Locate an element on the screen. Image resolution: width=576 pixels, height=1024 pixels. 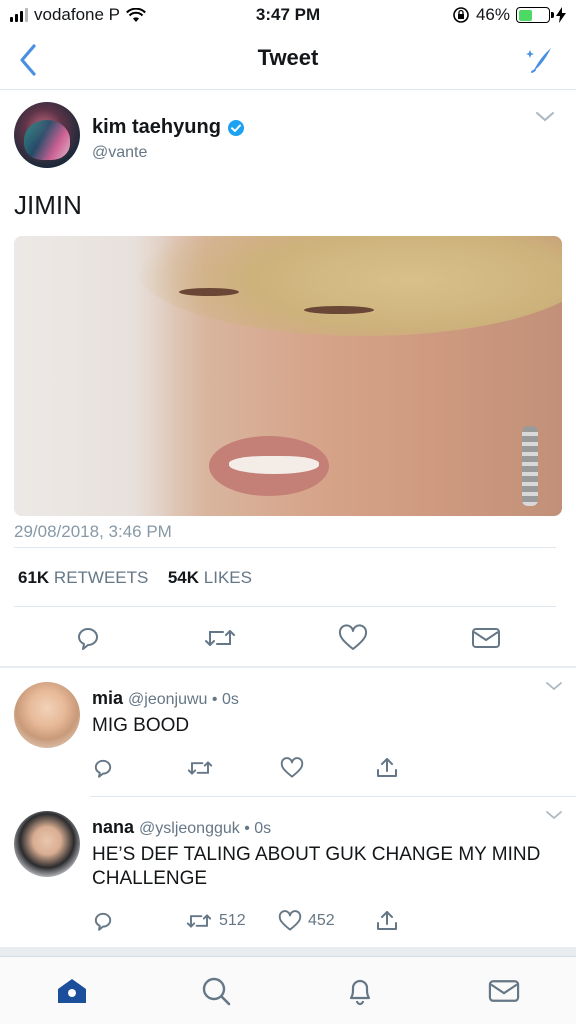
retweets-count: 61K is located at coordinates (33, 577).